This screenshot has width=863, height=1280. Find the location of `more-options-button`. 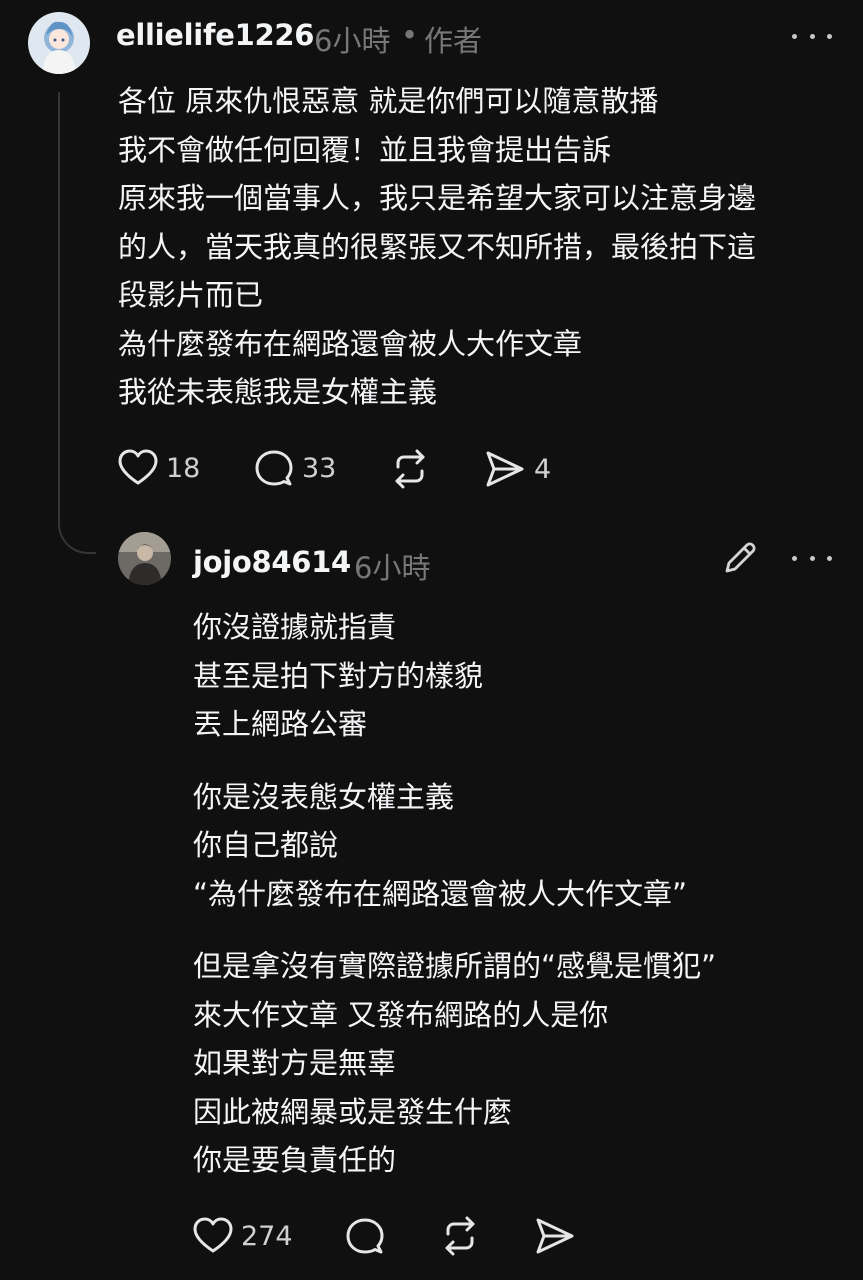

more-options-button is located at coordinates (812, 36).